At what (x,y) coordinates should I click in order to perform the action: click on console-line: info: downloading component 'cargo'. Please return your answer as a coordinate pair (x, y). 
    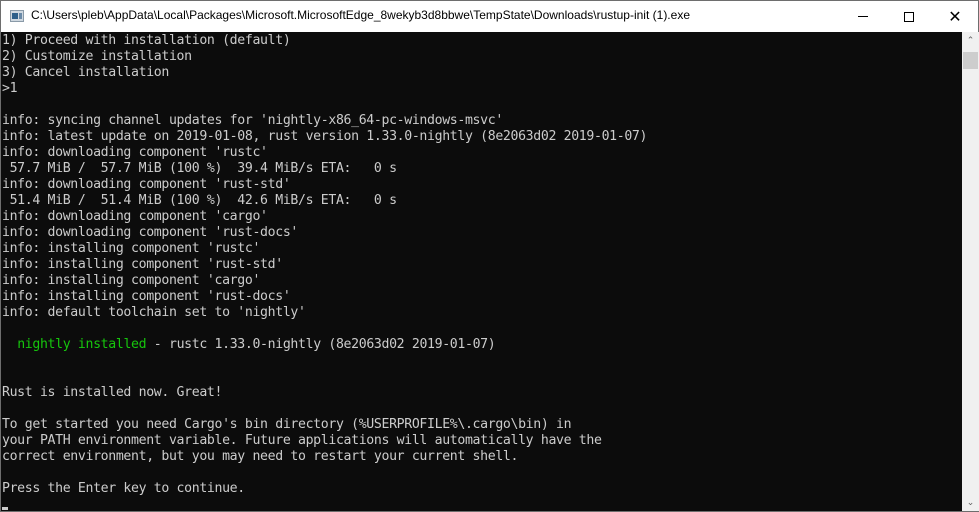
    Looking at the image, I should click on (135, 216).